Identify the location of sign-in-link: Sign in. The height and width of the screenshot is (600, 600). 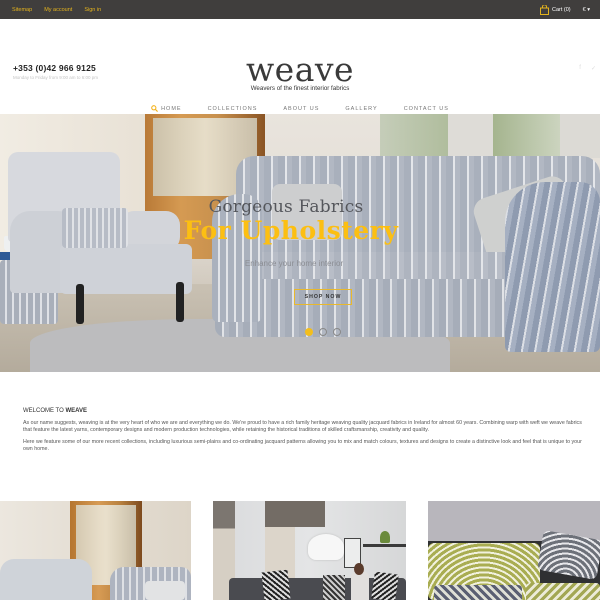
(92, 10).